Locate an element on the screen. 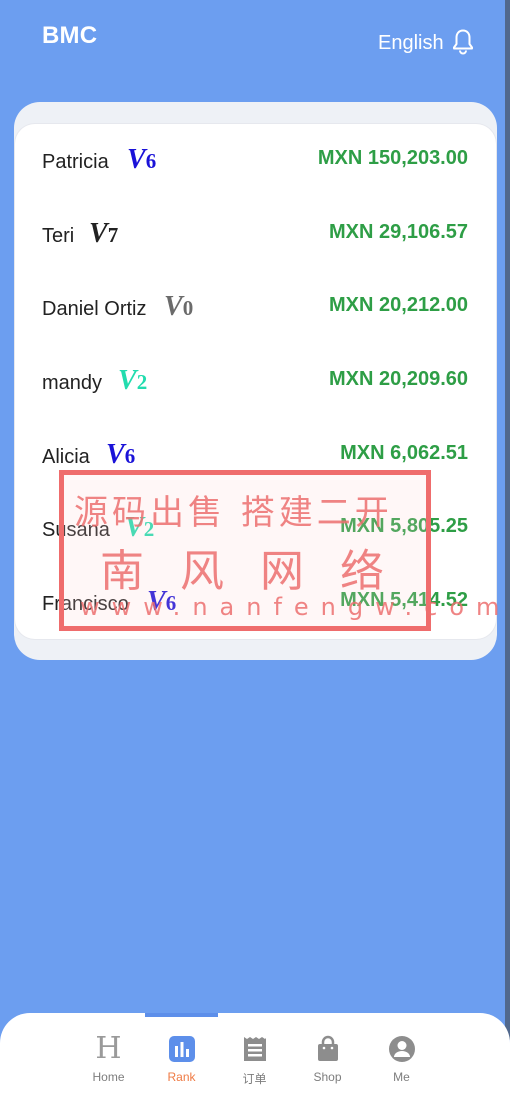 Image resolution: width=510 pixels, height=1105 pixels. language-selector: English is located at coordinates (411, 43).